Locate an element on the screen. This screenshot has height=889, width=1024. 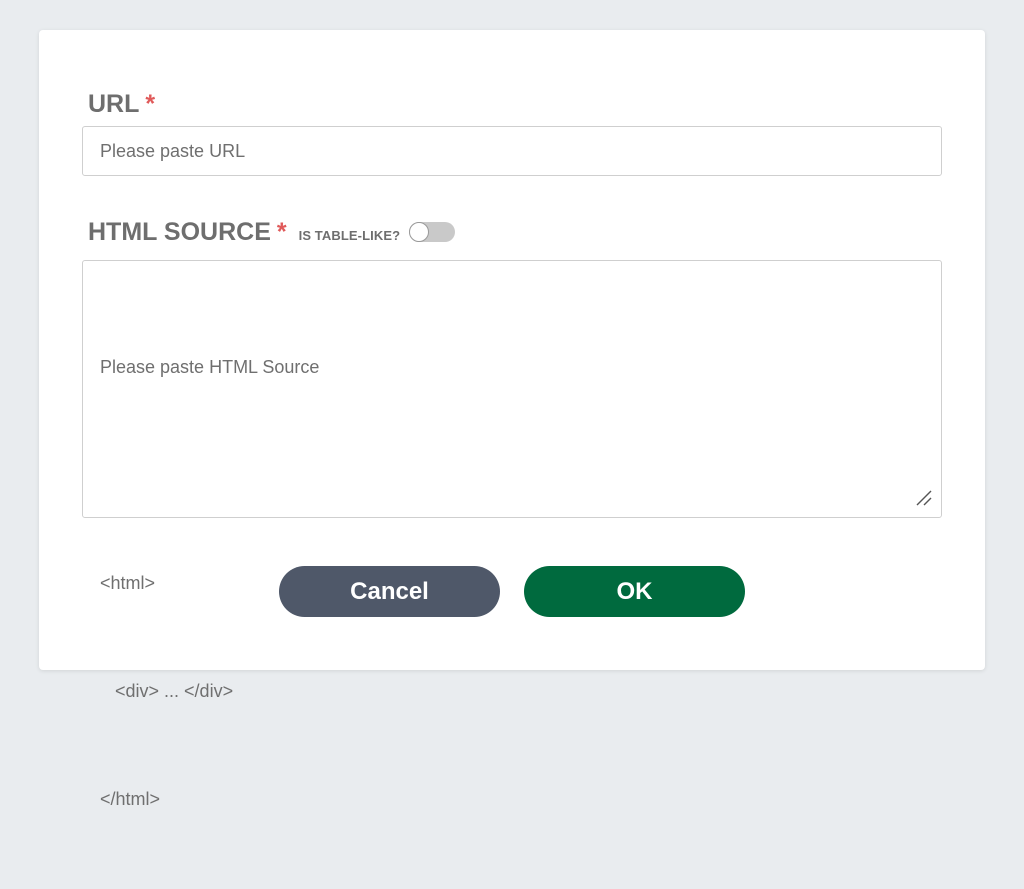
url-label-text: URL is located at coordinates (114, 103).